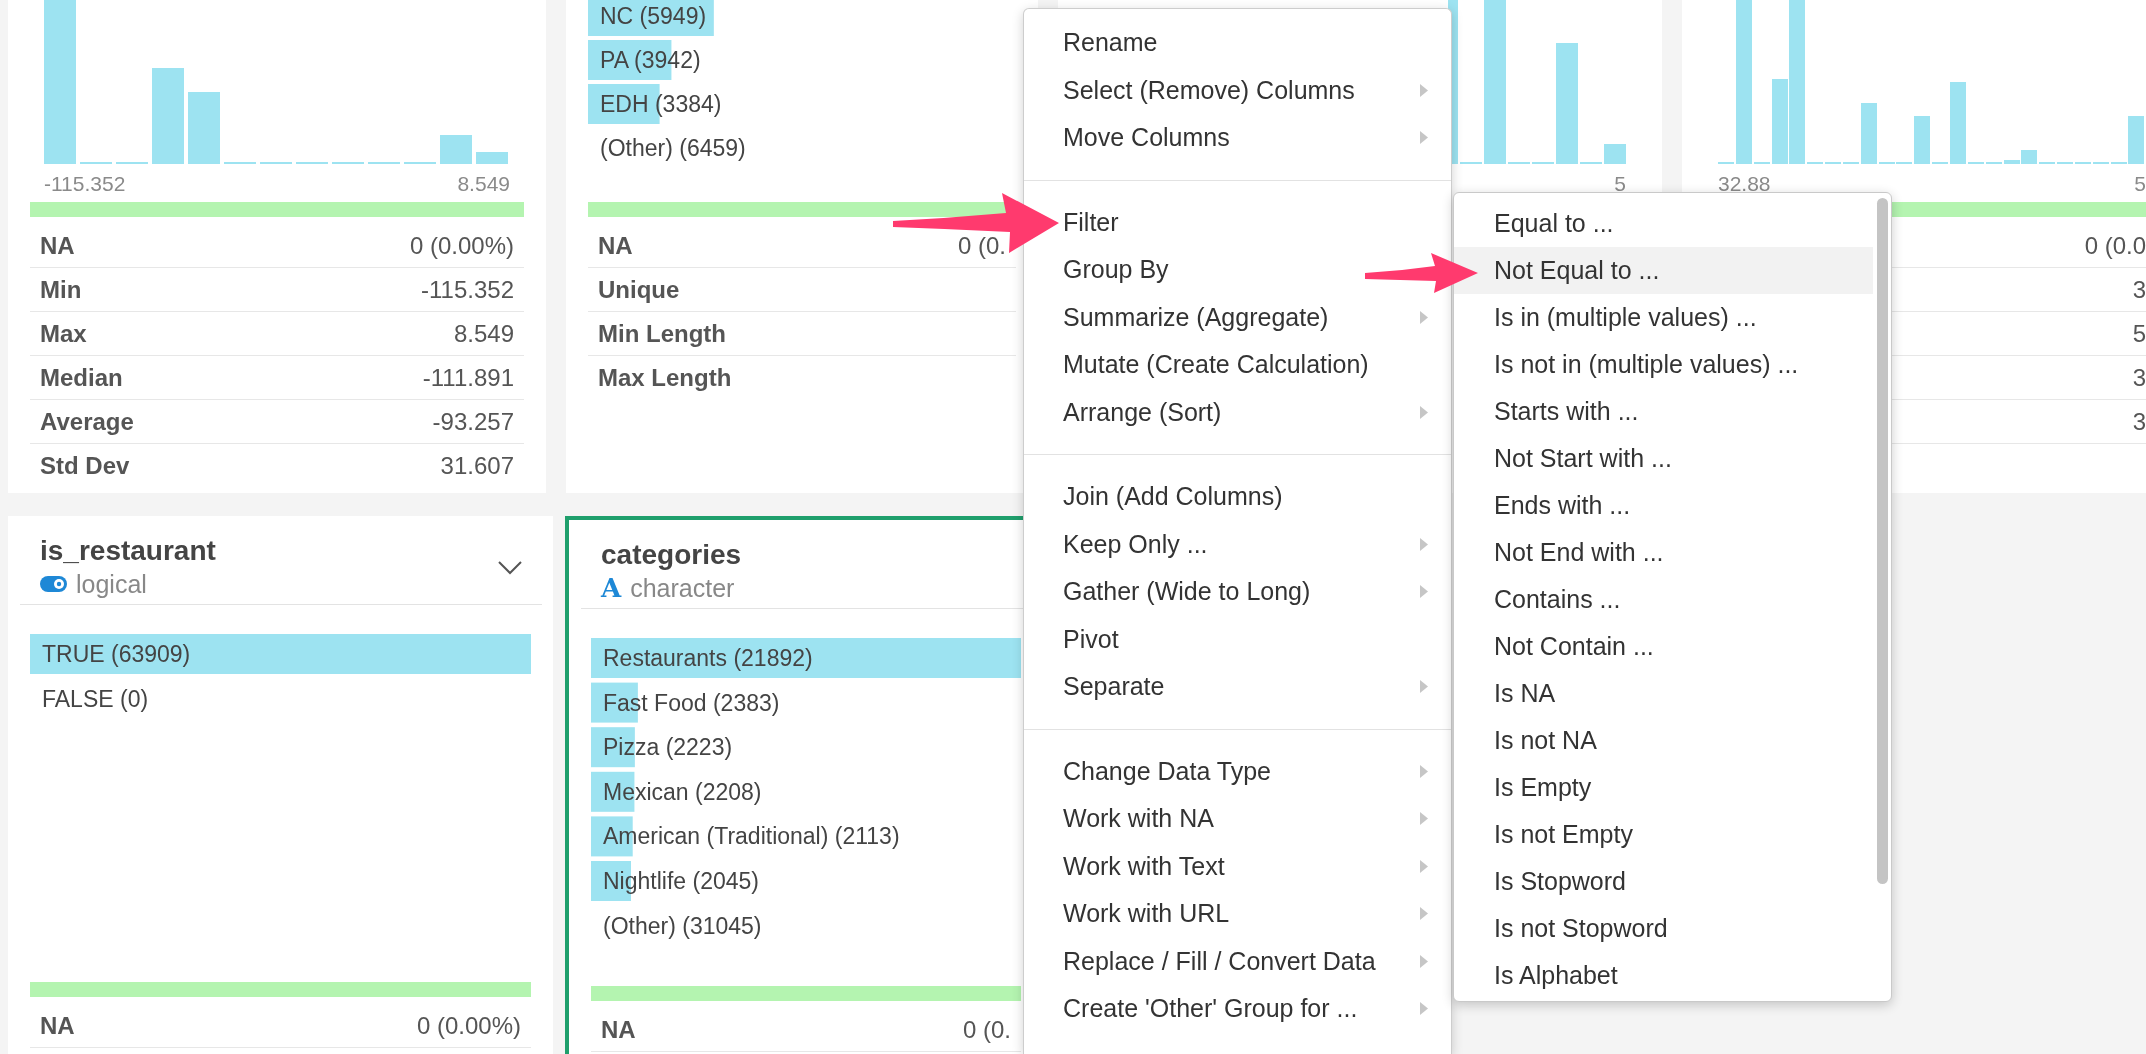 The width and height of the screenshot is (2146, 1054). I want to click on stat-label: Unique, so click(639, 289).